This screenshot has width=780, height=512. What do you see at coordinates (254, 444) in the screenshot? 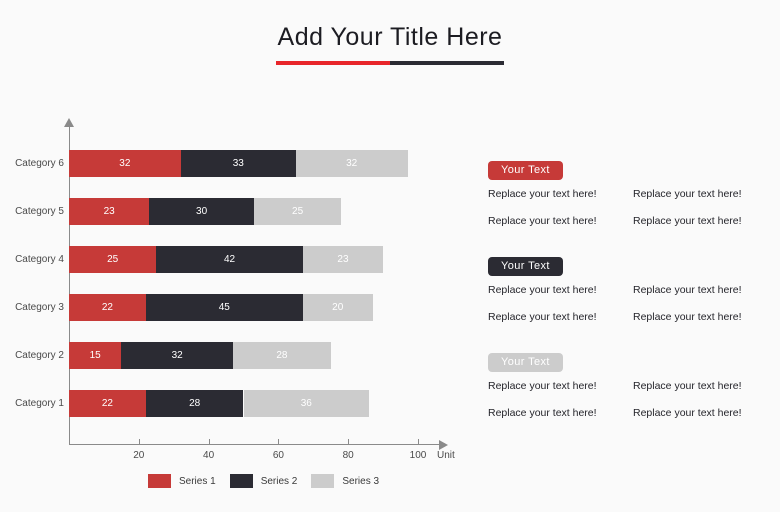
I see `x-axis-line` at bounding box center [254, 444].